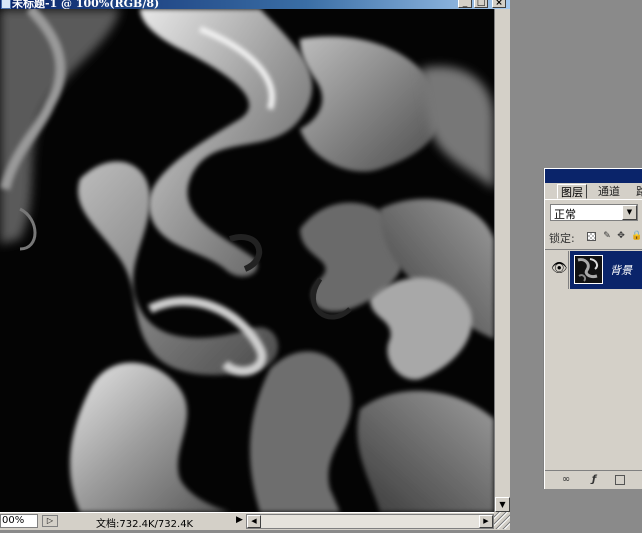 The image size is (642, 533). What do you see at coordinates (621, 270) in the screenshot?
I see `layer-name: 背景` at bounding box center [621, 270].